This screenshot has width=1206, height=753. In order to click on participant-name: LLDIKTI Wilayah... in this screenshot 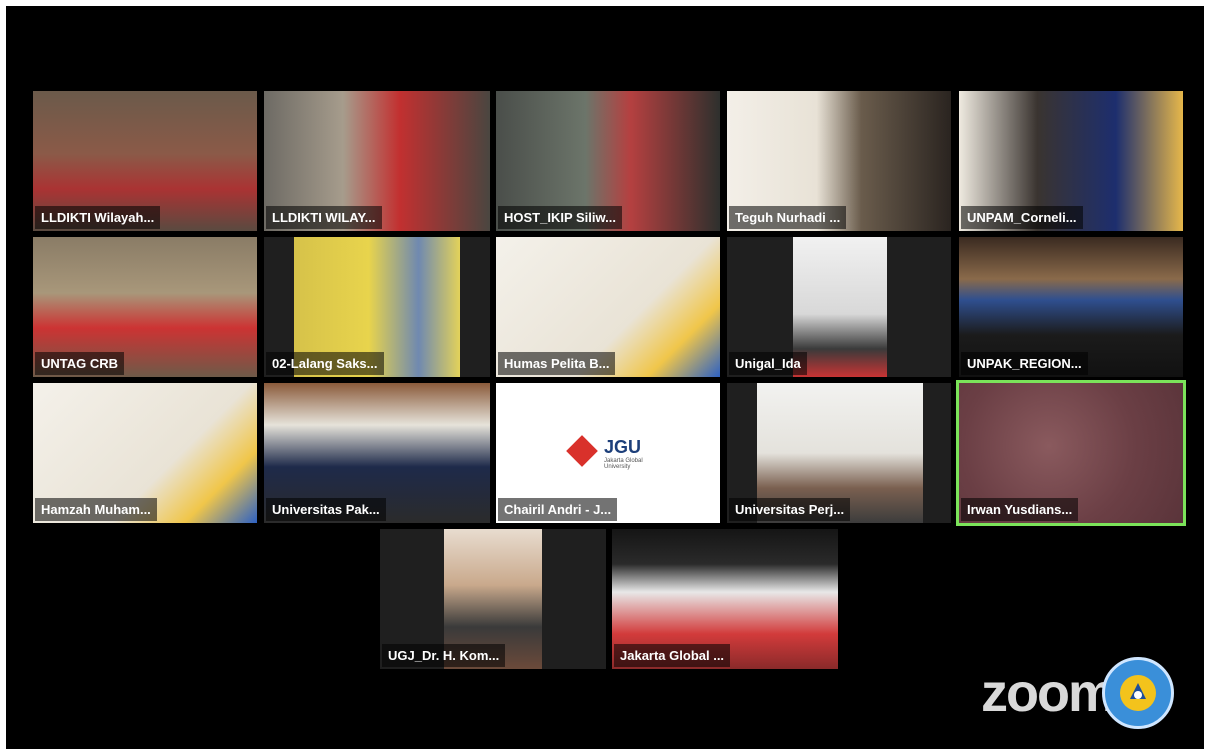, I will do `click(98, 217)`.